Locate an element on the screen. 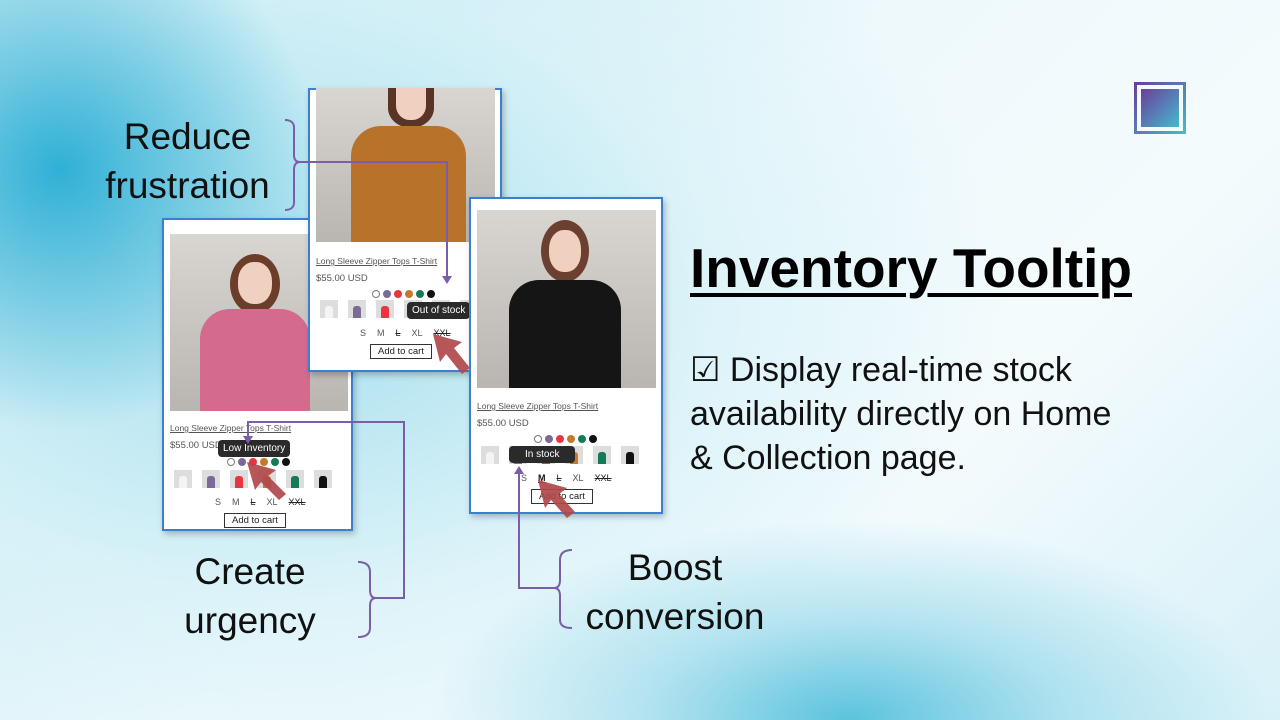 Image resolution: width=1280 pixels, height=720 pixels. stock-tooltip: Out of stock is located at coordinates (439, 310).